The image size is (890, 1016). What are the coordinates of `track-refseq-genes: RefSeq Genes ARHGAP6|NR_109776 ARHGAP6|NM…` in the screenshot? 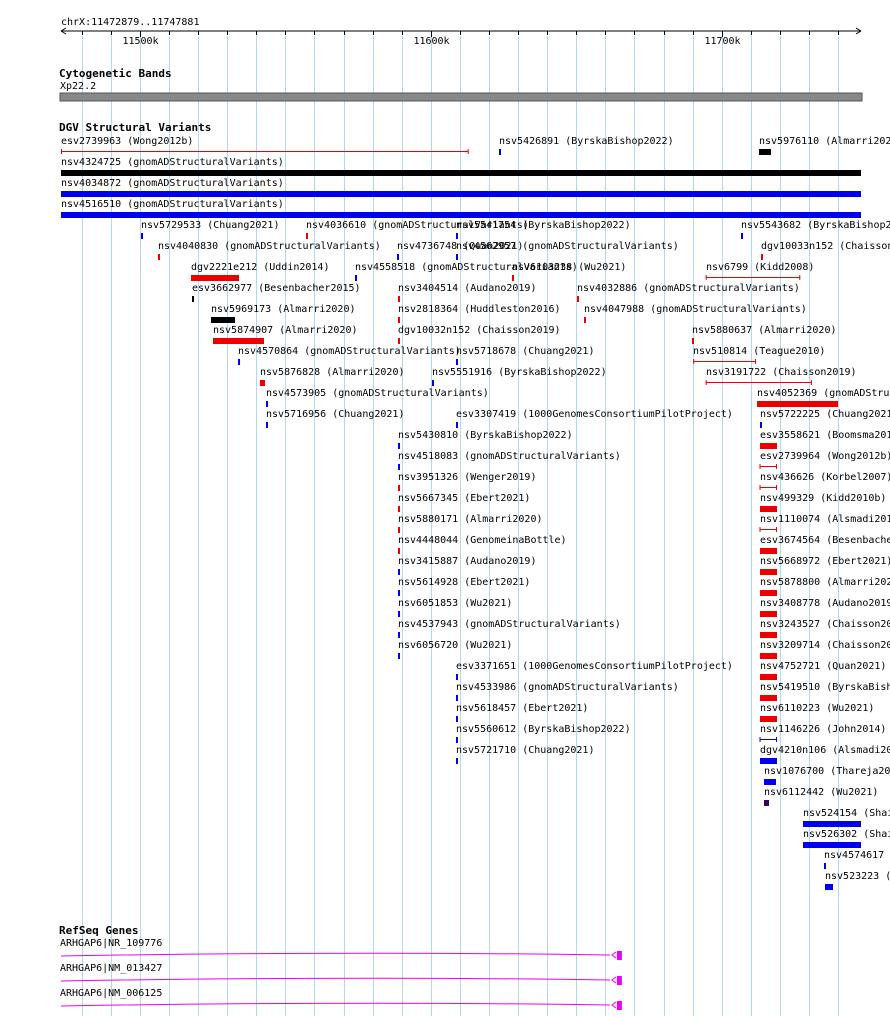 It's located at (340, 967).